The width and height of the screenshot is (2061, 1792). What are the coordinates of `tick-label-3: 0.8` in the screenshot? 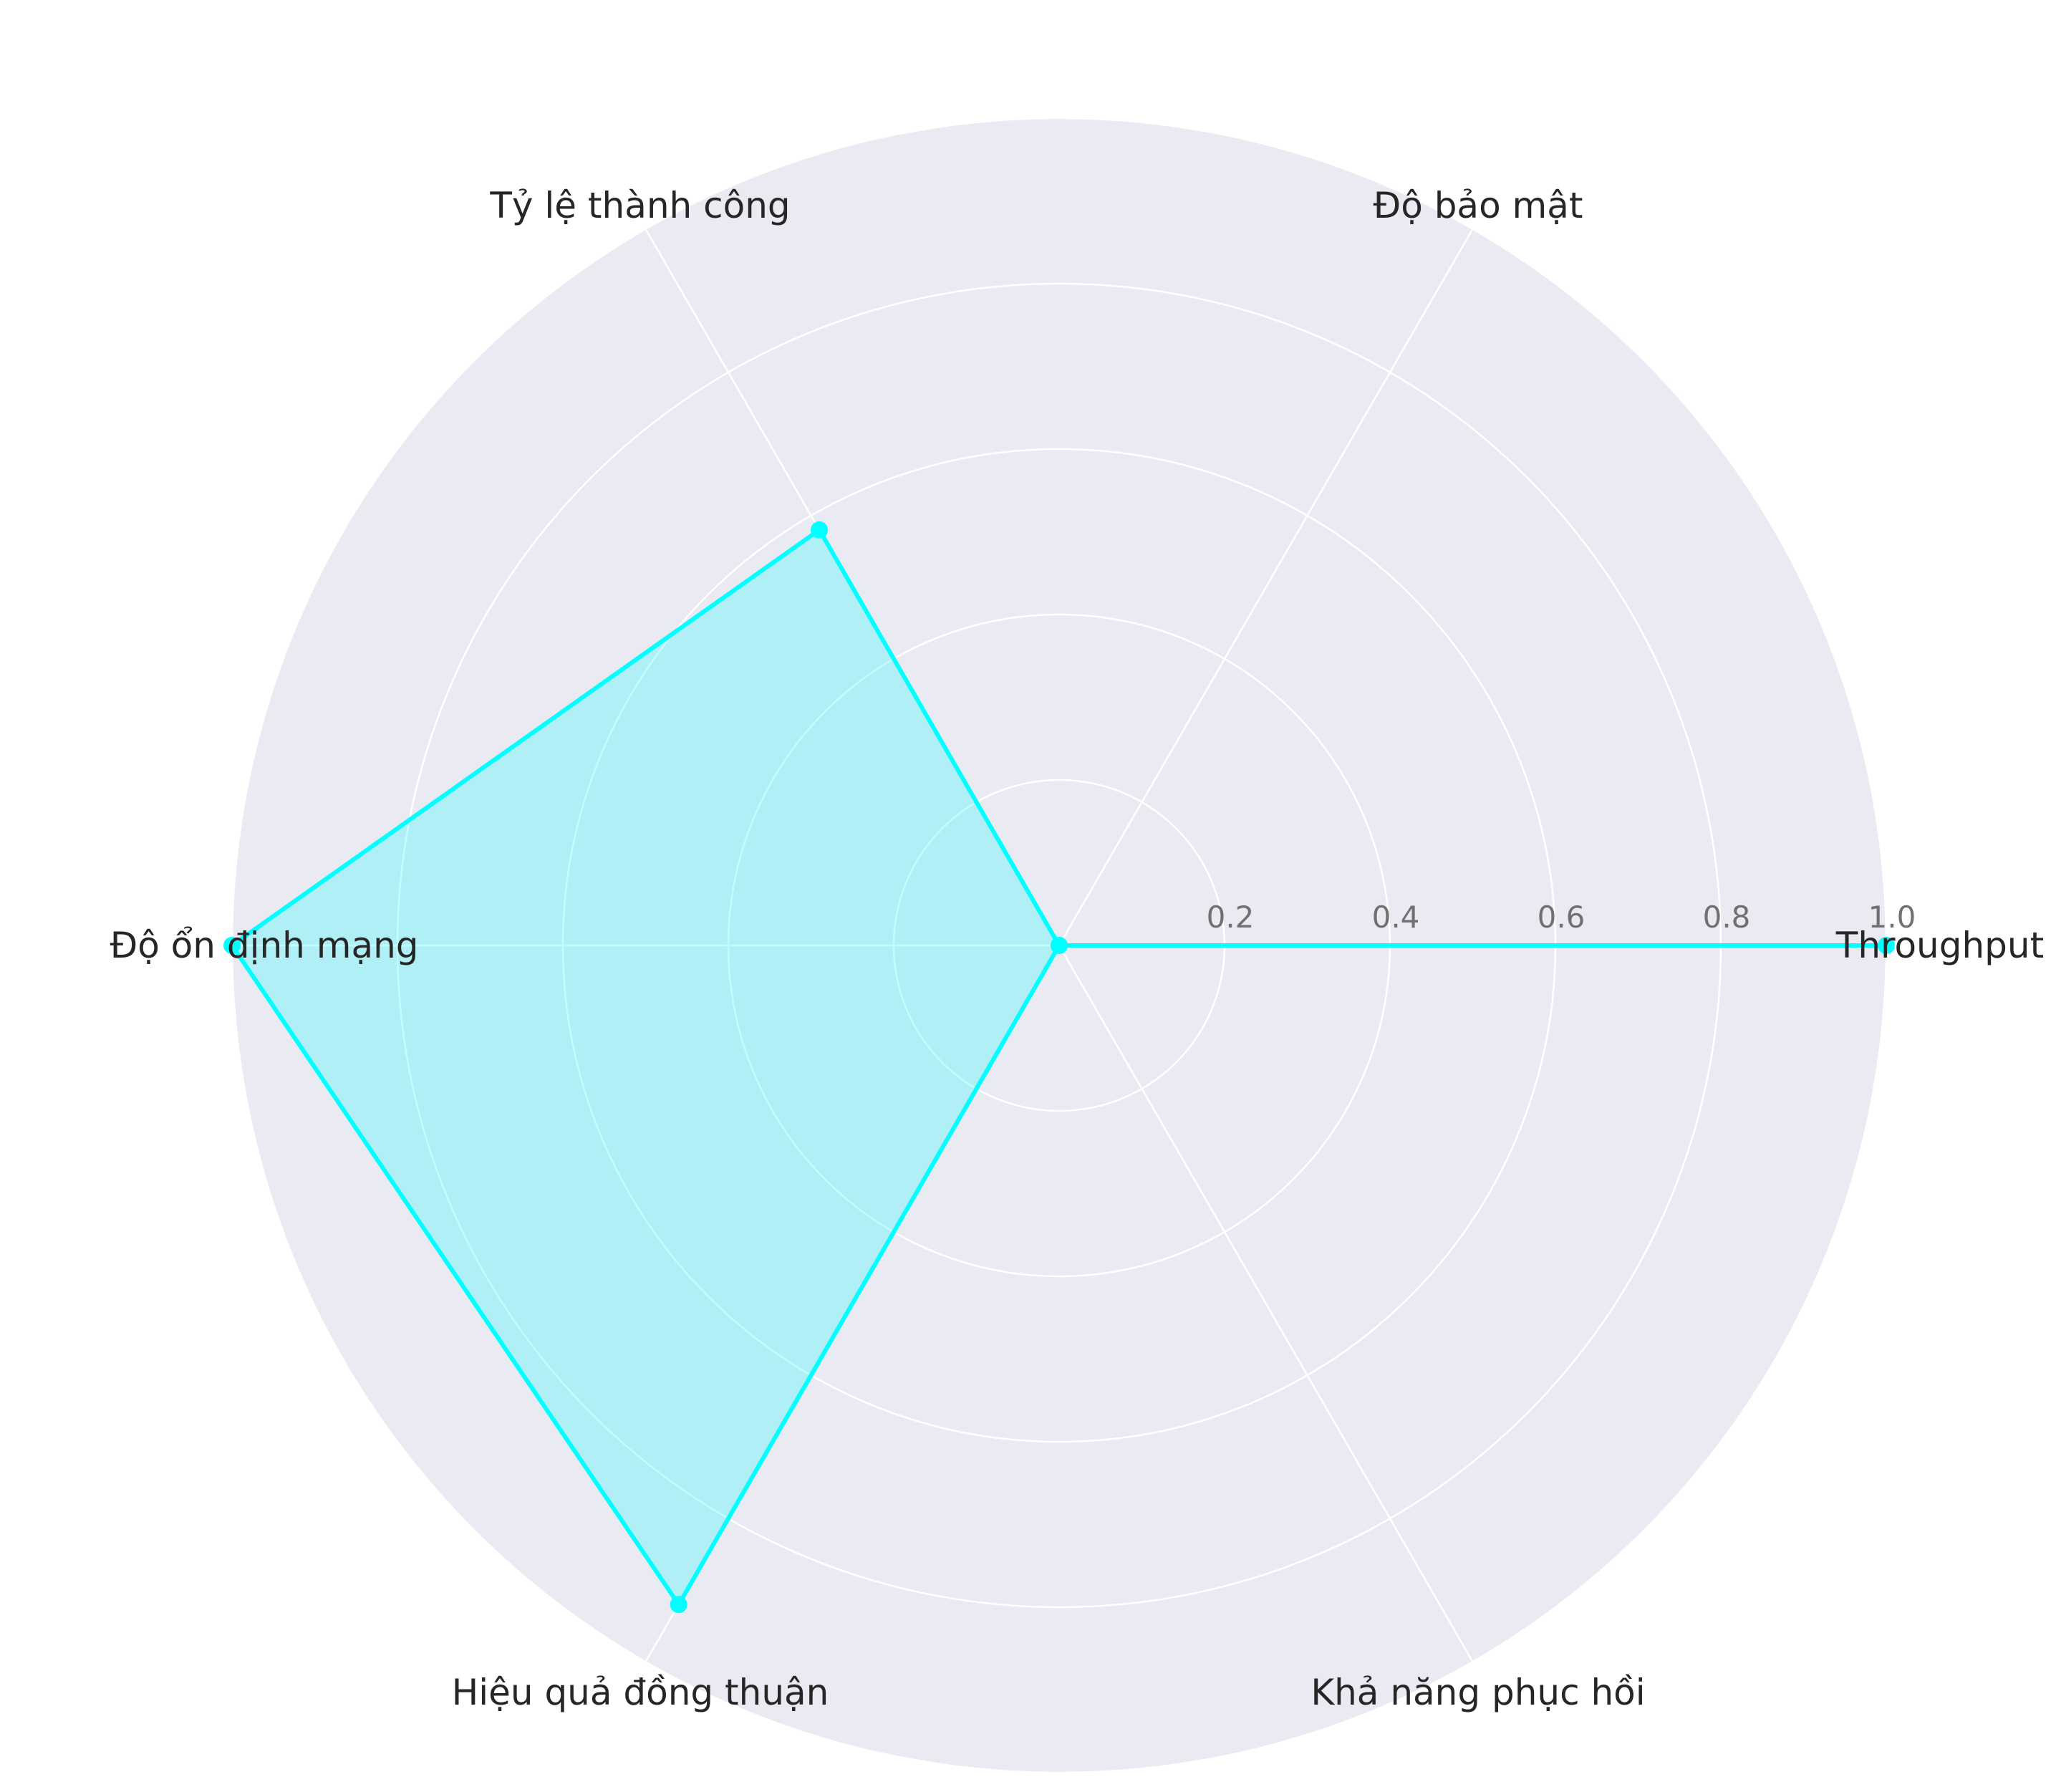 It's located at (1727, 918).